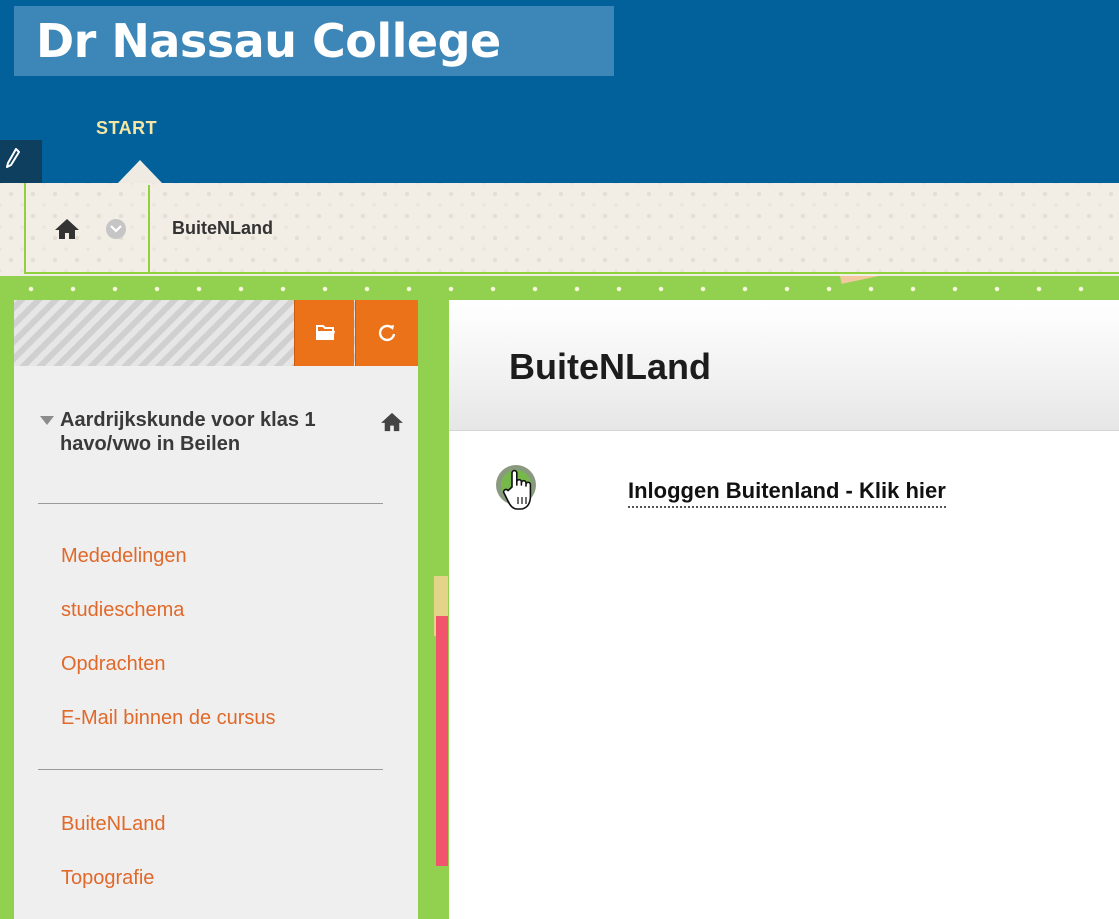 Image resolution: width=1119 pixels, height=919 pixels. I want to click on folder-icon, so click(325, 332).